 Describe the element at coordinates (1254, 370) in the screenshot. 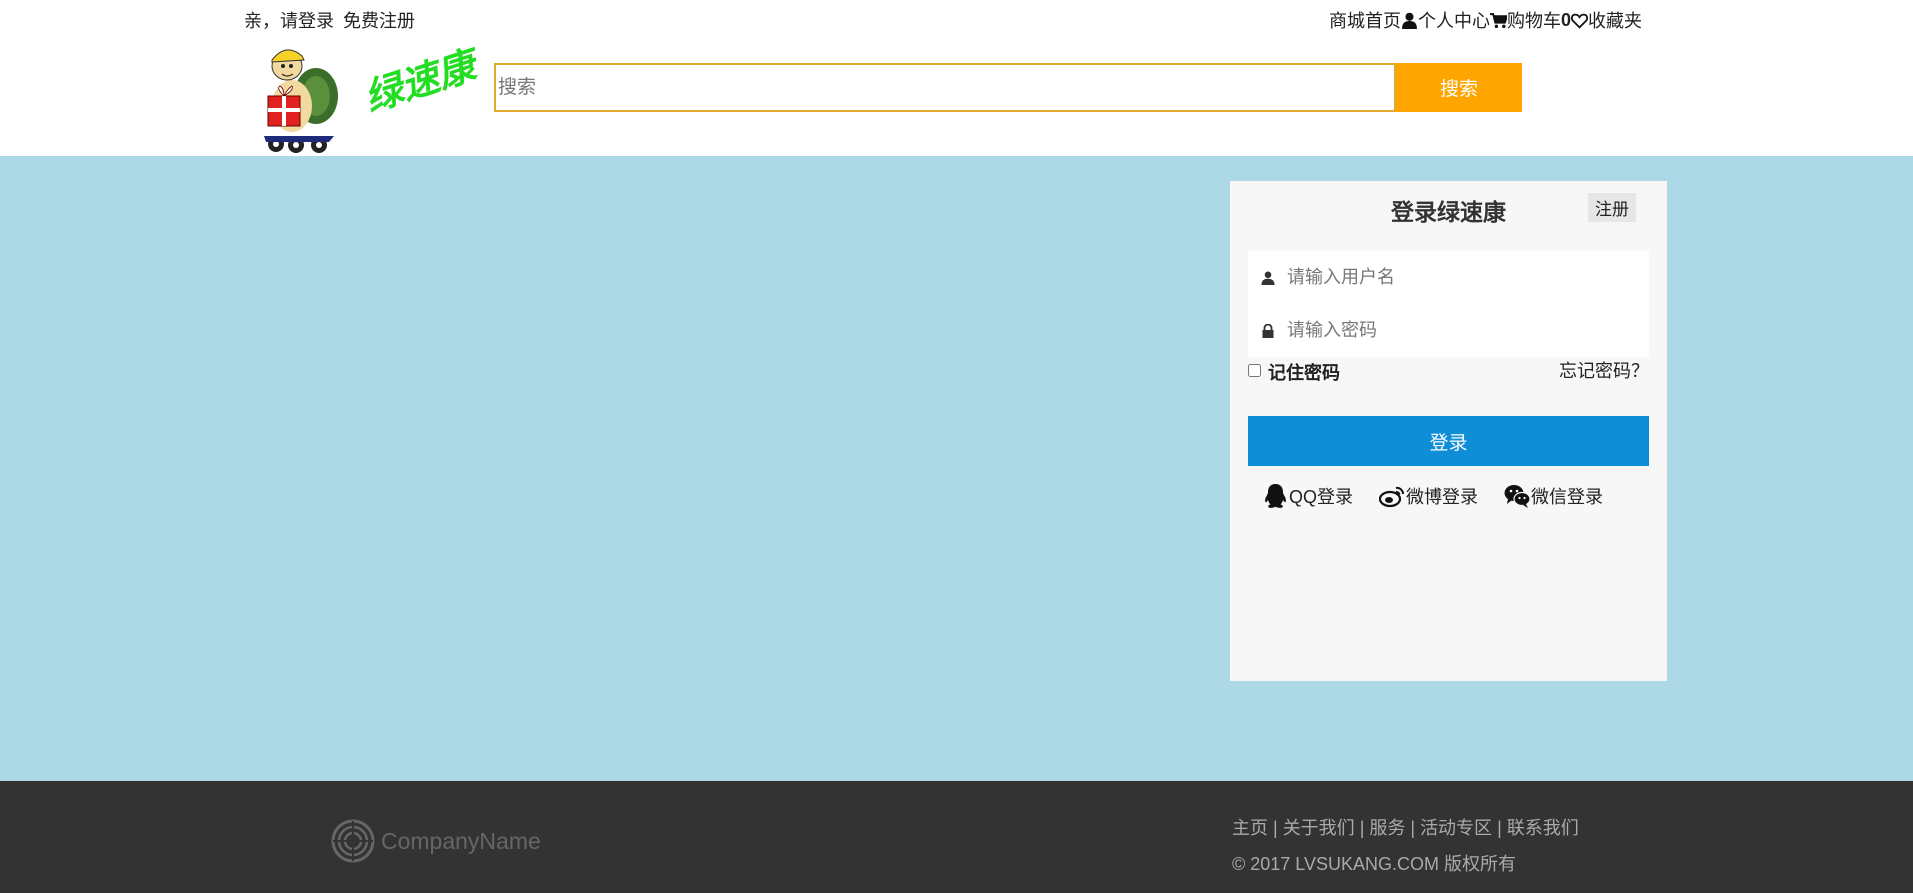

I see `remember-checkbox` at that location.